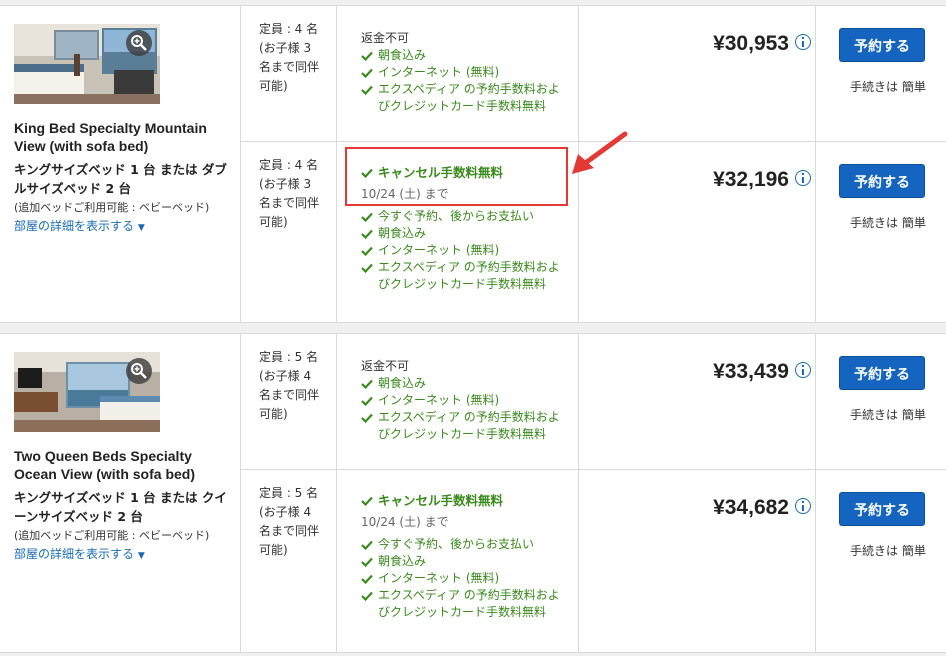  What do you see at coordinates (697, 73) in the screenshot?
I see `price-cell: ¥30,953` at bounding box center [697, 73].